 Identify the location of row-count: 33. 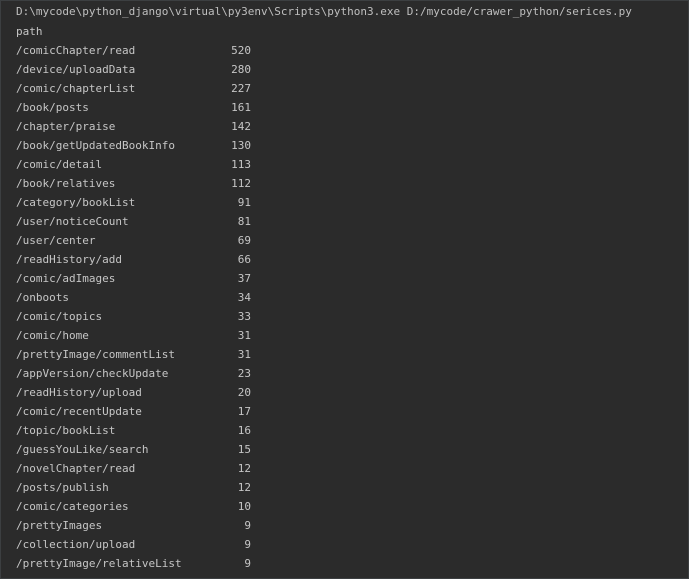
(244, 316).